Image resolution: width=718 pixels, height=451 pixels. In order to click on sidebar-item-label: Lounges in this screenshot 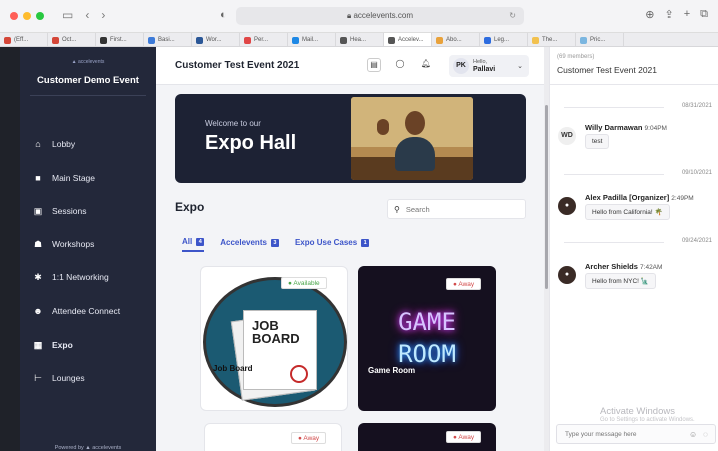, I will do `click(68, 378)`.